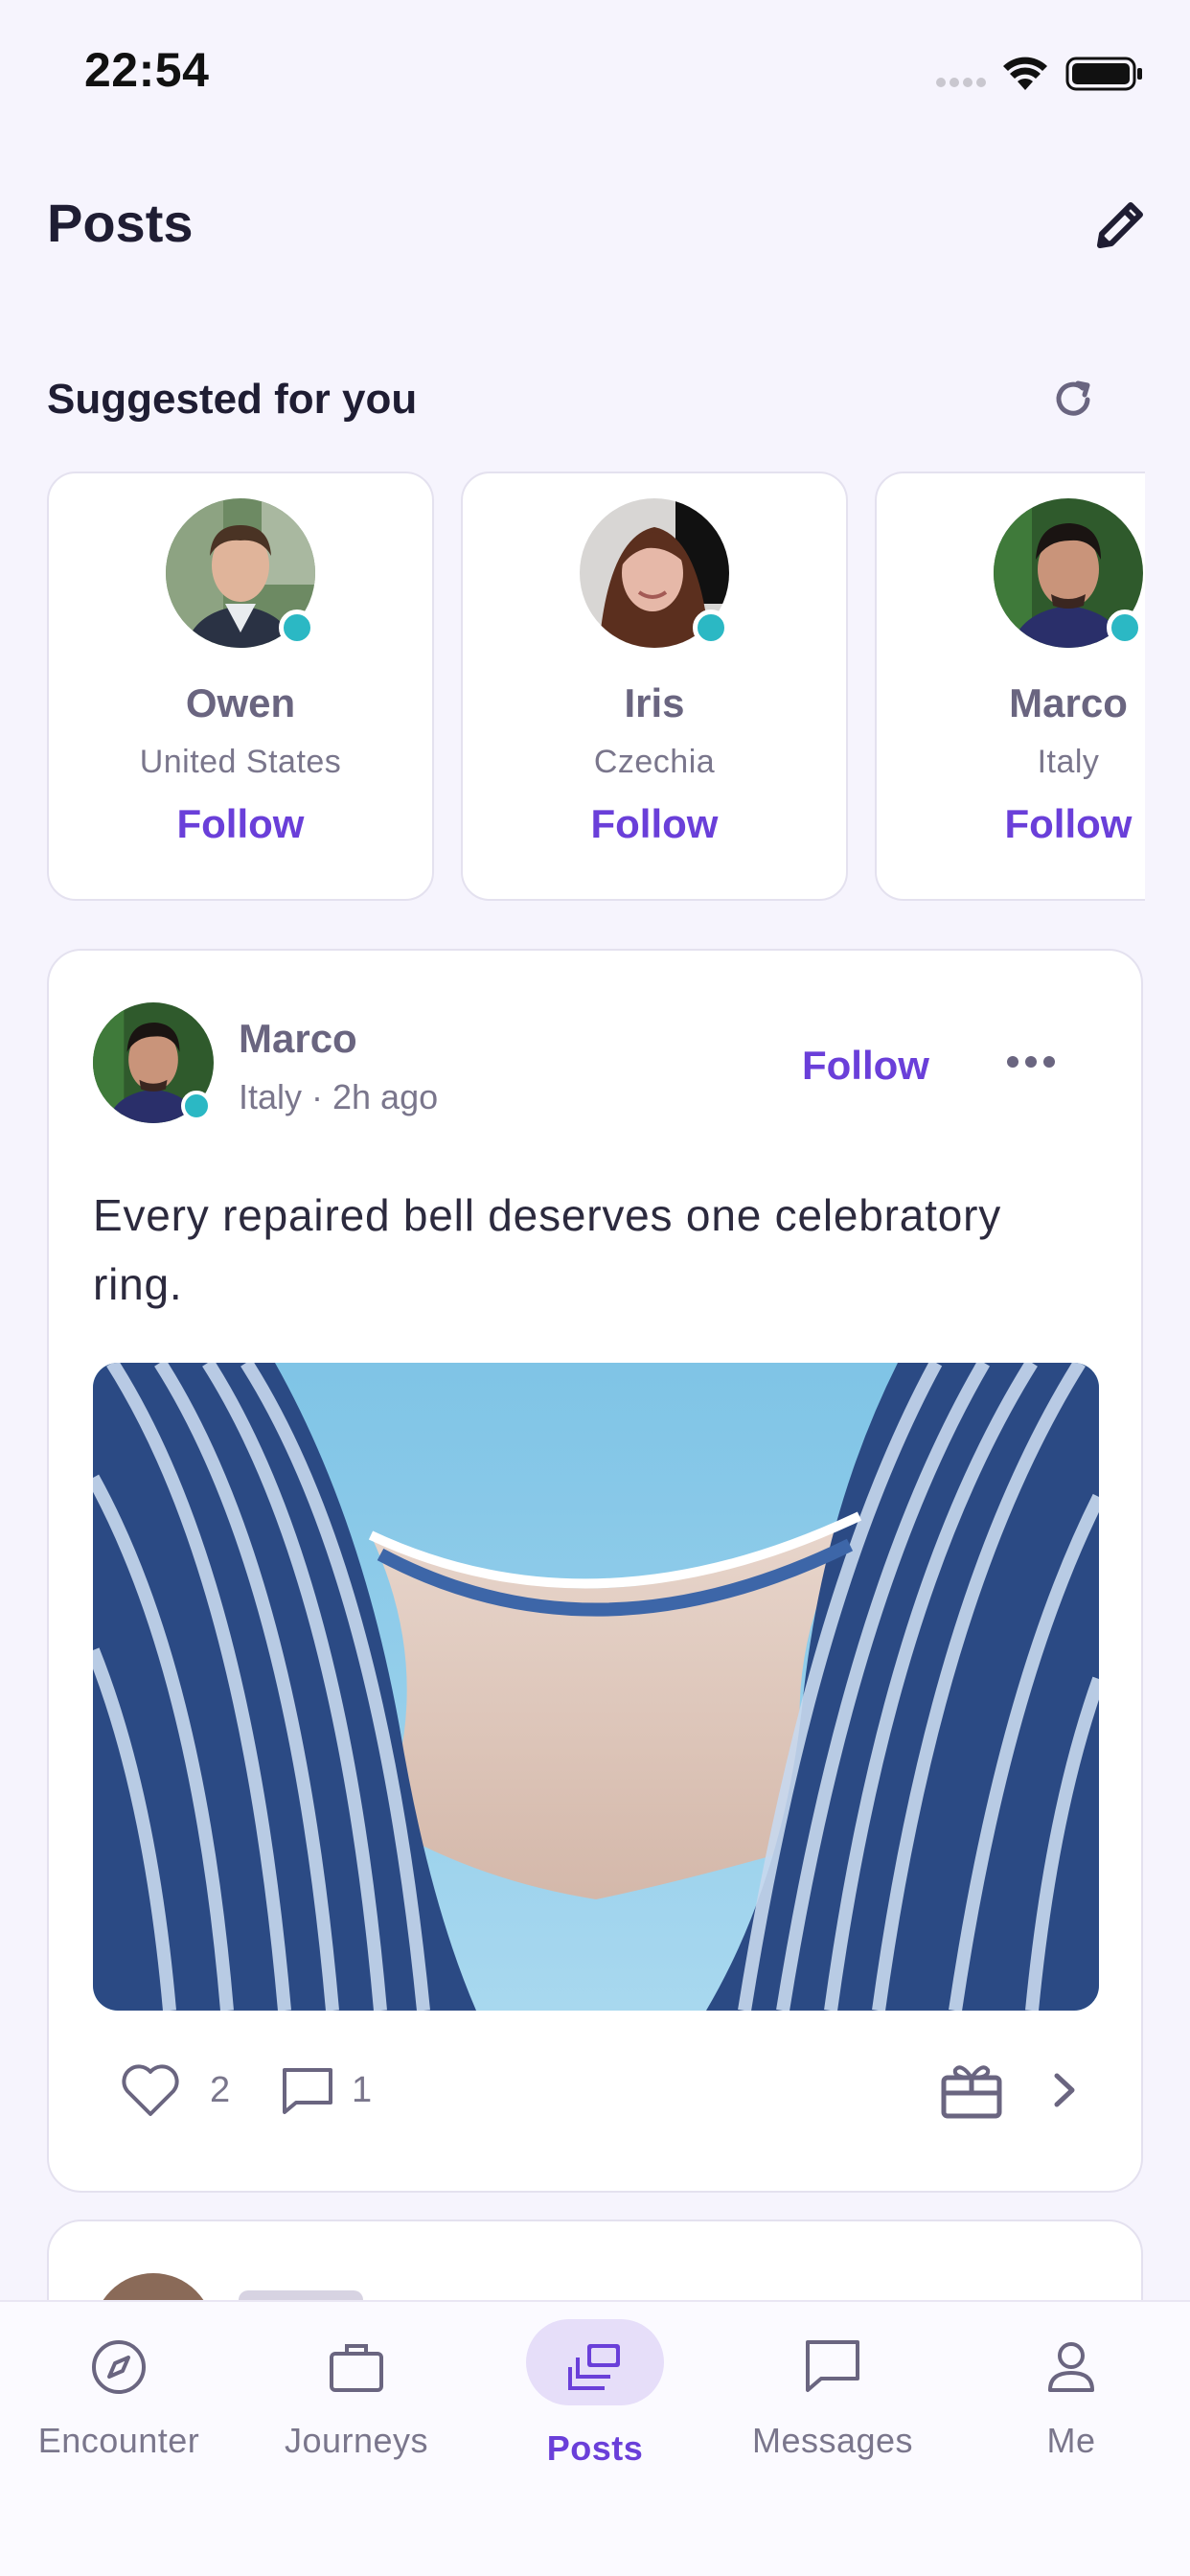 The image size is (1190, 2576). What do you see at coordinates (357, 2398) in the screenshot?
I see `nav-item-journeys: Journeys` at bounding box center [357, 2398].